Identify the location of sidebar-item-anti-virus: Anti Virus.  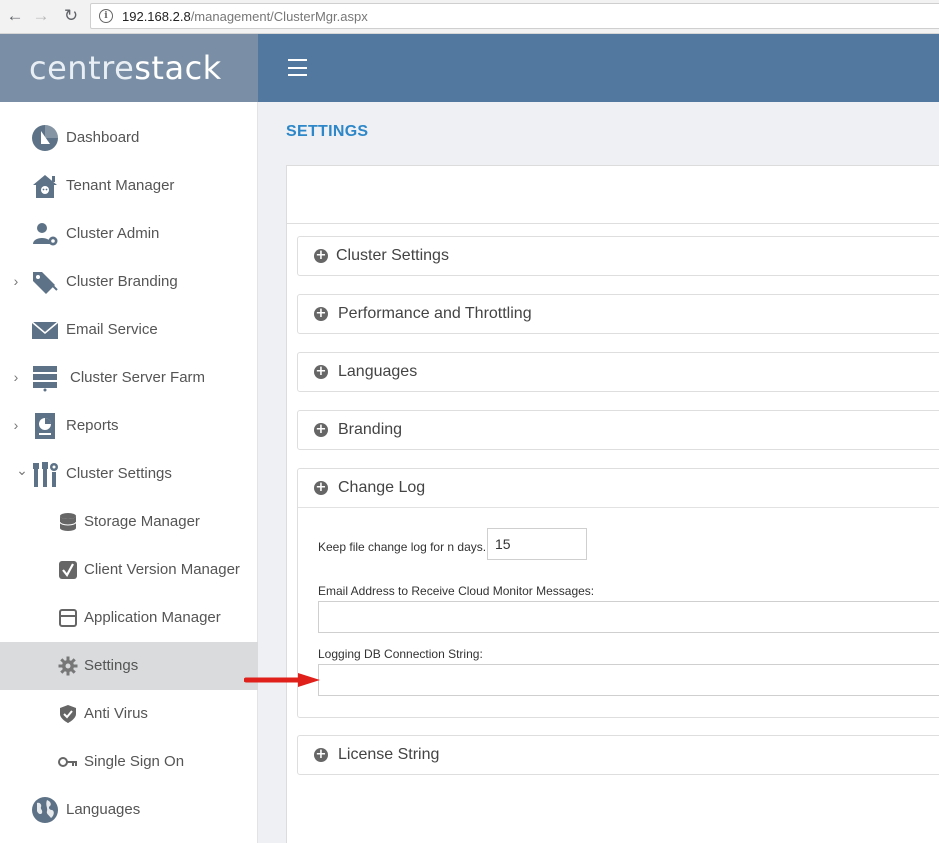
(129, 714).